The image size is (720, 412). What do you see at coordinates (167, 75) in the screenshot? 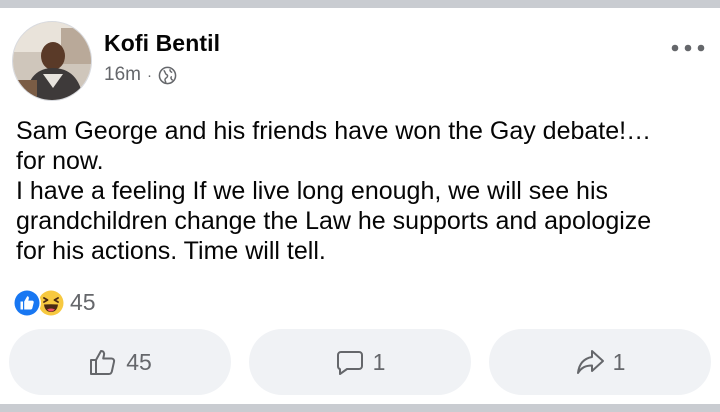
I see `globe-icon` at bounding box center [167, 75].